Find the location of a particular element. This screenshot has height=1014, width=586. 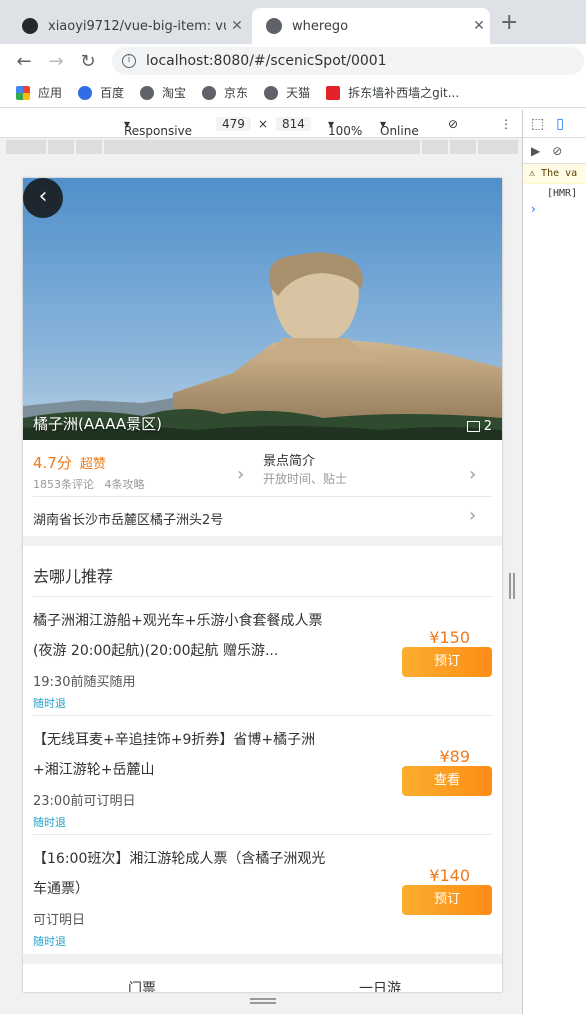

inspect-element-icon: ⬚ is located at coordinates (537, 124).